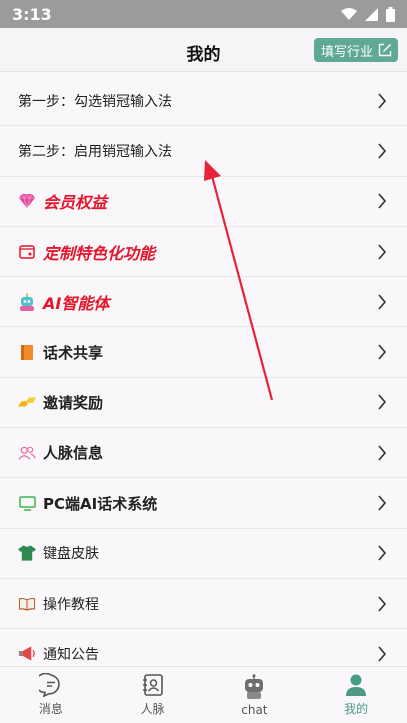  What do you see at coordinates (95, 151) in the screenshot?
I see `menu-item-label: 第二步：启用销冠输入法` at bounding box center [95, 151].